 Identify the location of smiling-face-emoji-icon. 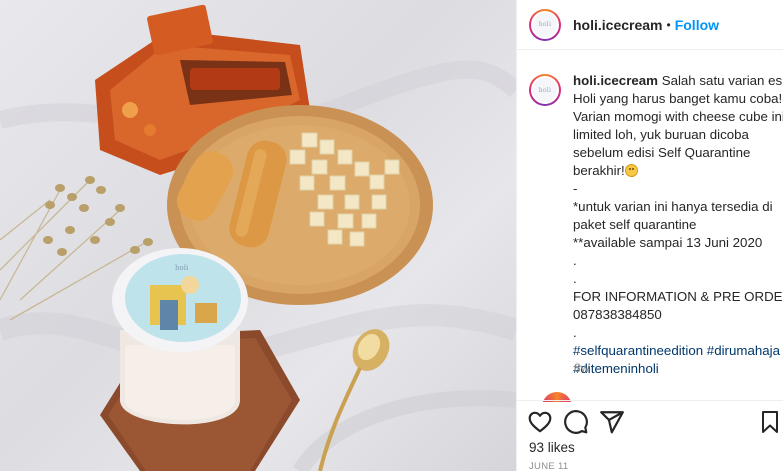
(631, 170).